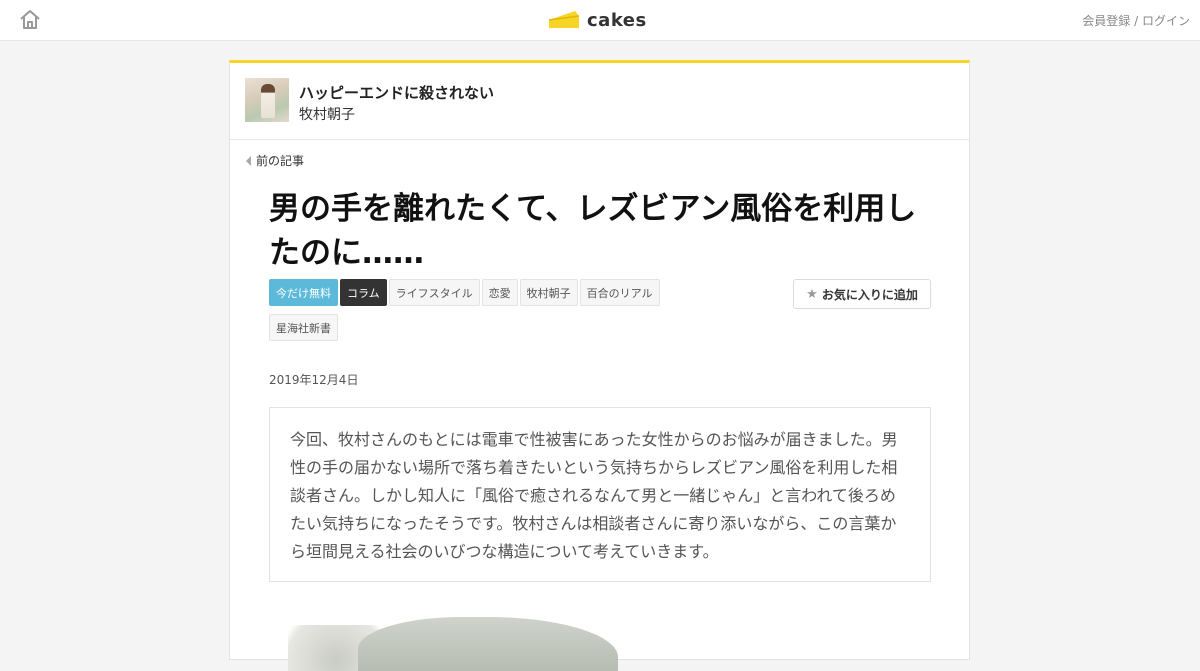  Describe the element at coordinates (303, 327) in the screenshot. I see `tag-seikaisha: 星海社新書` at that location.